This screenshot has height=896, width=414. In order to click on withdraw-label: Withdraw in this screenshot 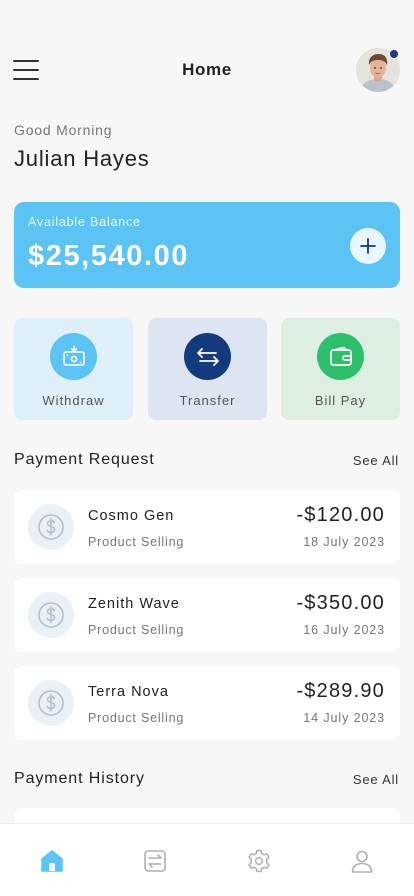, I will do `click(73, 400)`.